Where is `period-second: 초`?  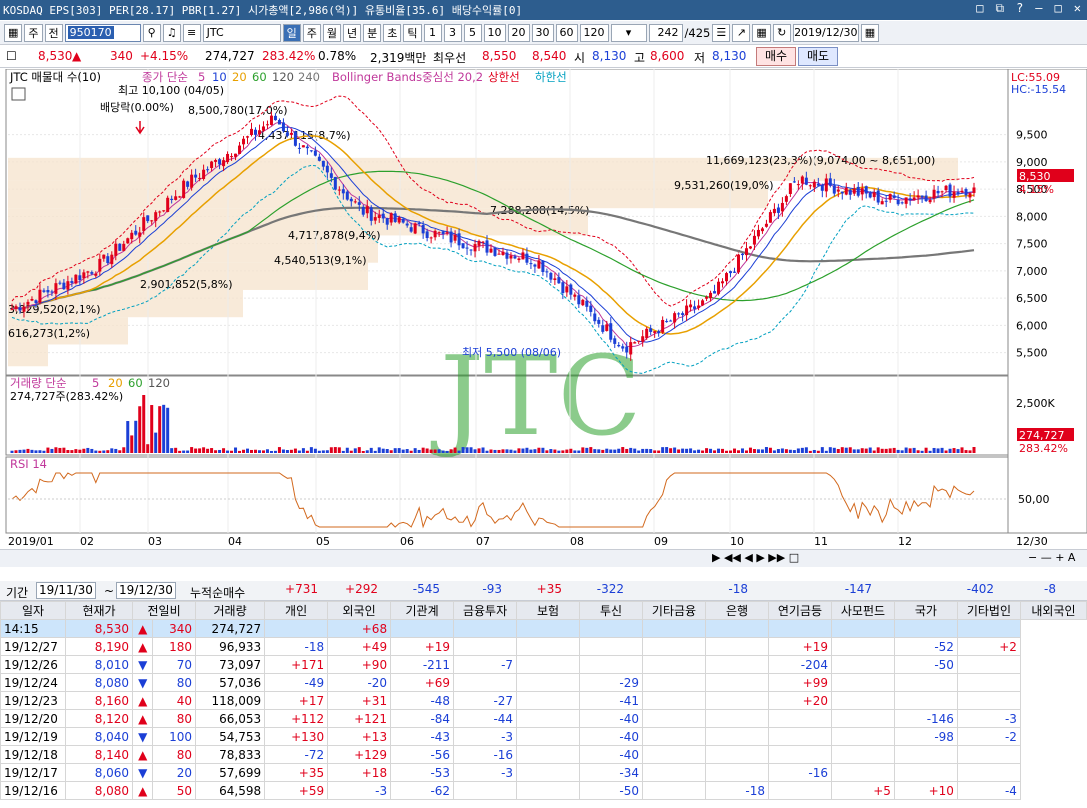
period-second: 초 is located at coordinates (392, 32).